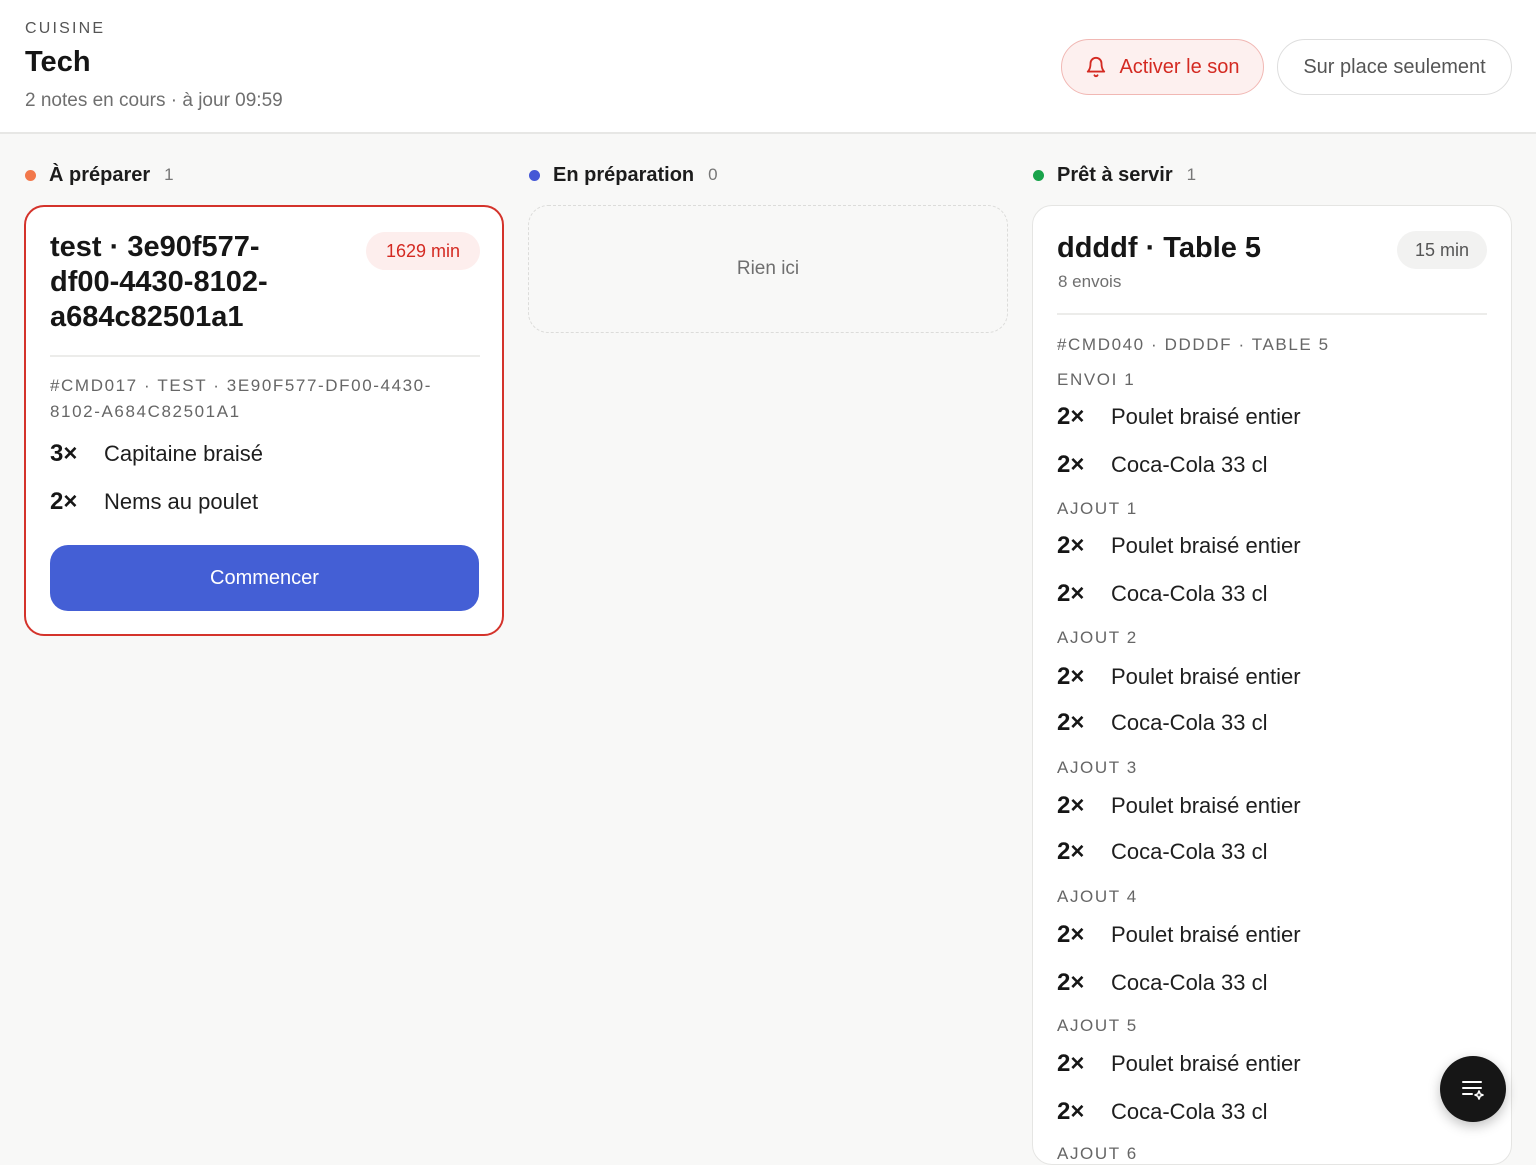  What do you see at coordinates (423, 251) in the screenshot?
I see `elapsed-time-badge: 1629 min` at bounding box center [423, 251].